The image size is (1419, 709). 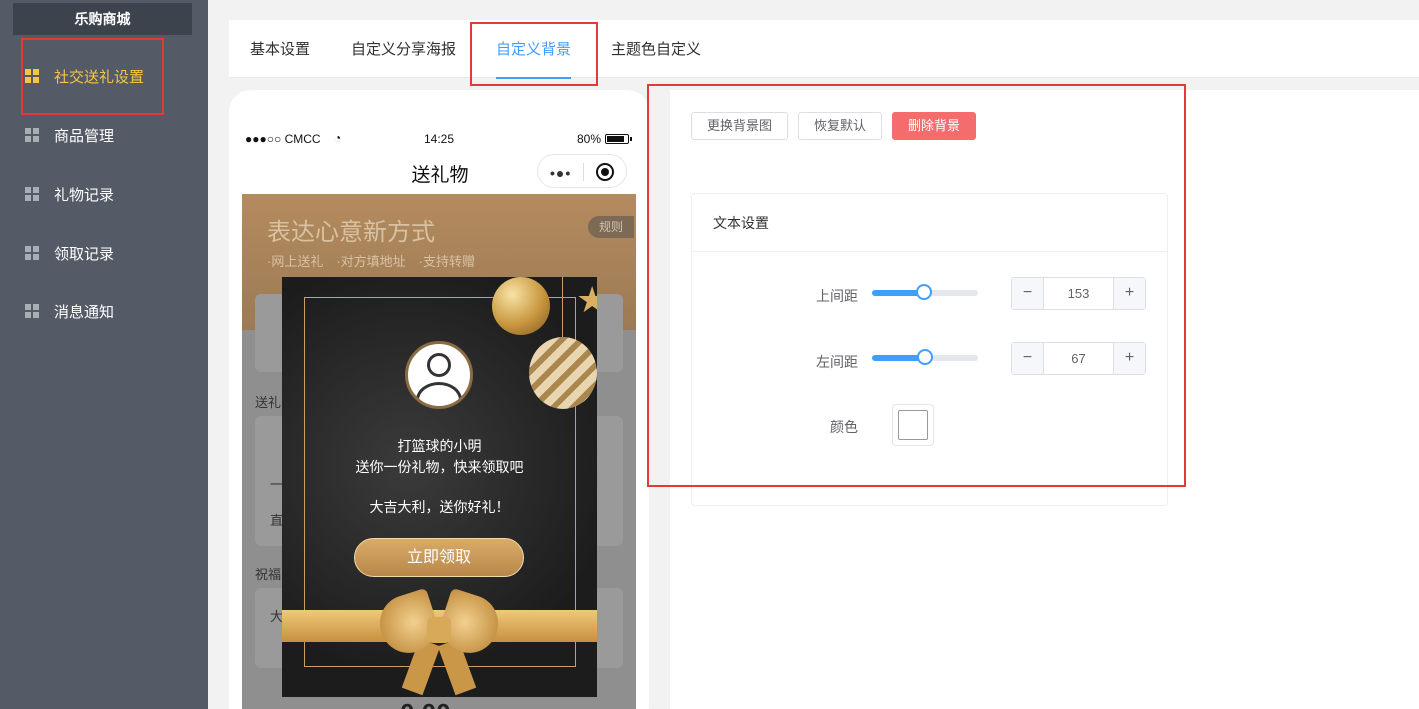 What do you see at coordinates (371, 261) in the screenshot?
I see `preview-subline: ·网上送礼 ·对方填地址 ·支持转赠` at bounding box center [371, 261].